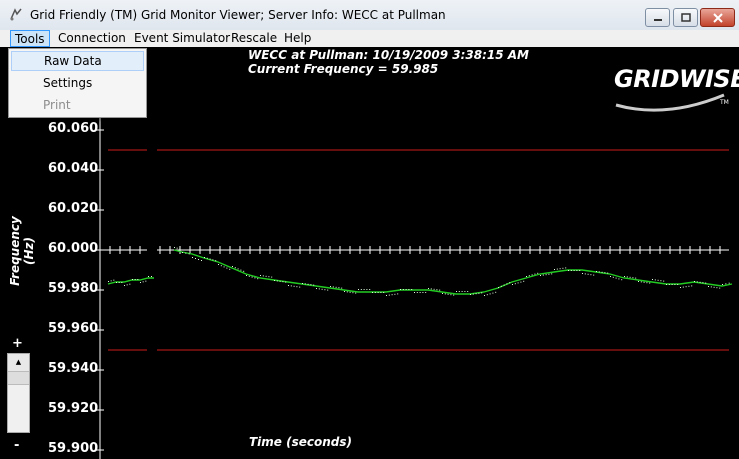  I want to click on zoom-up-arrow: ▲, so click(18, 363).